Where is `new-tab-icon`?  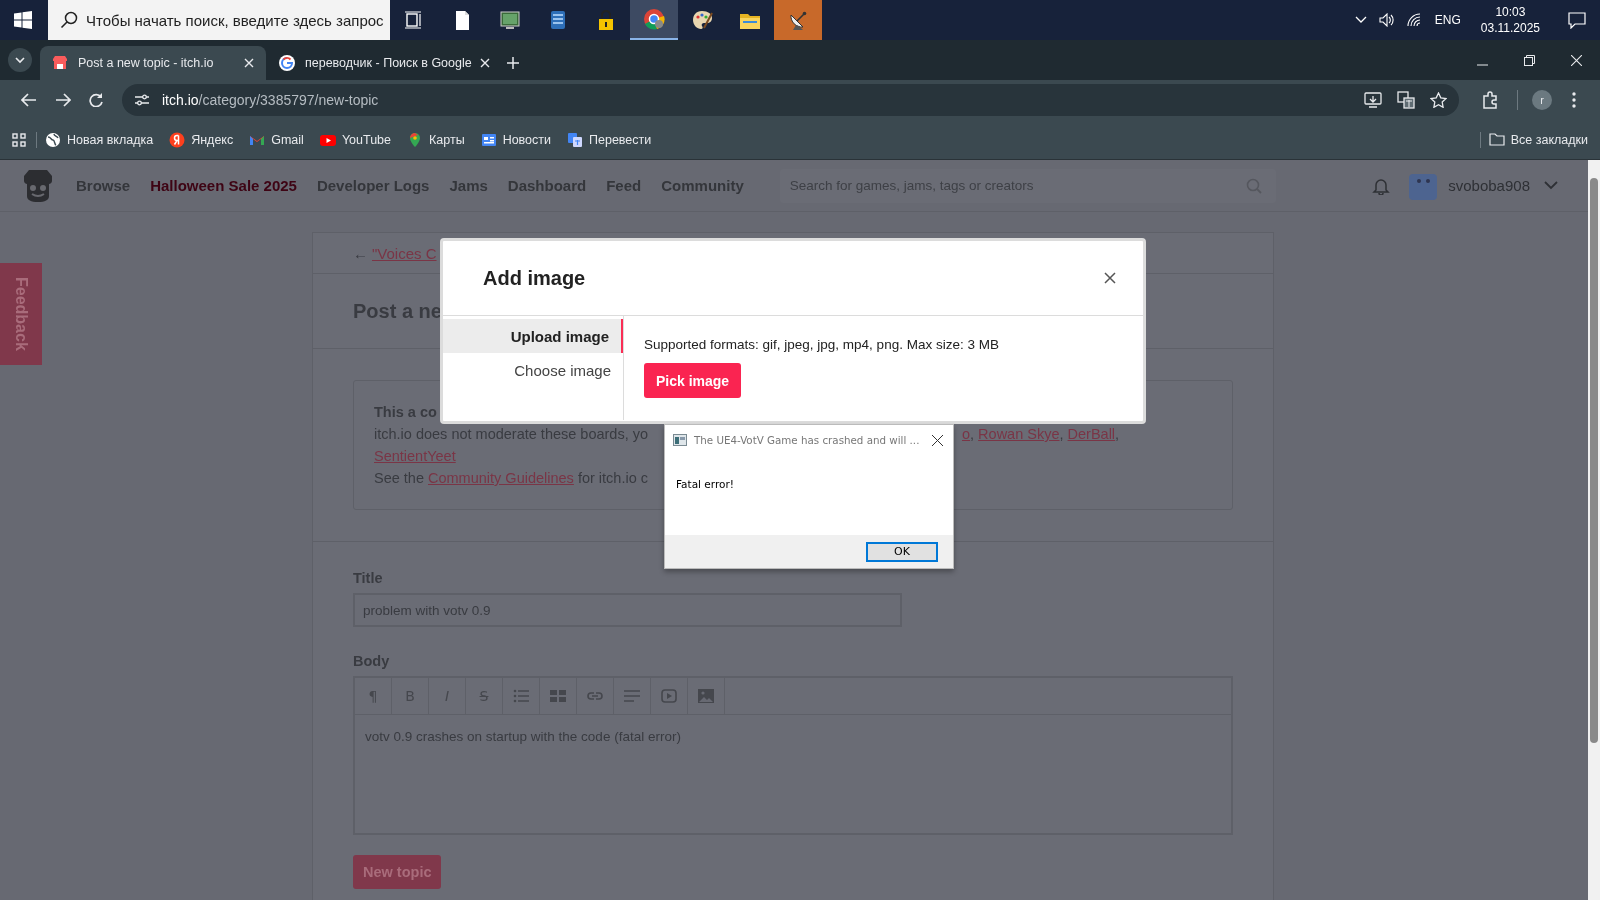
new-tab-icon is located at coordinates (513, 63).